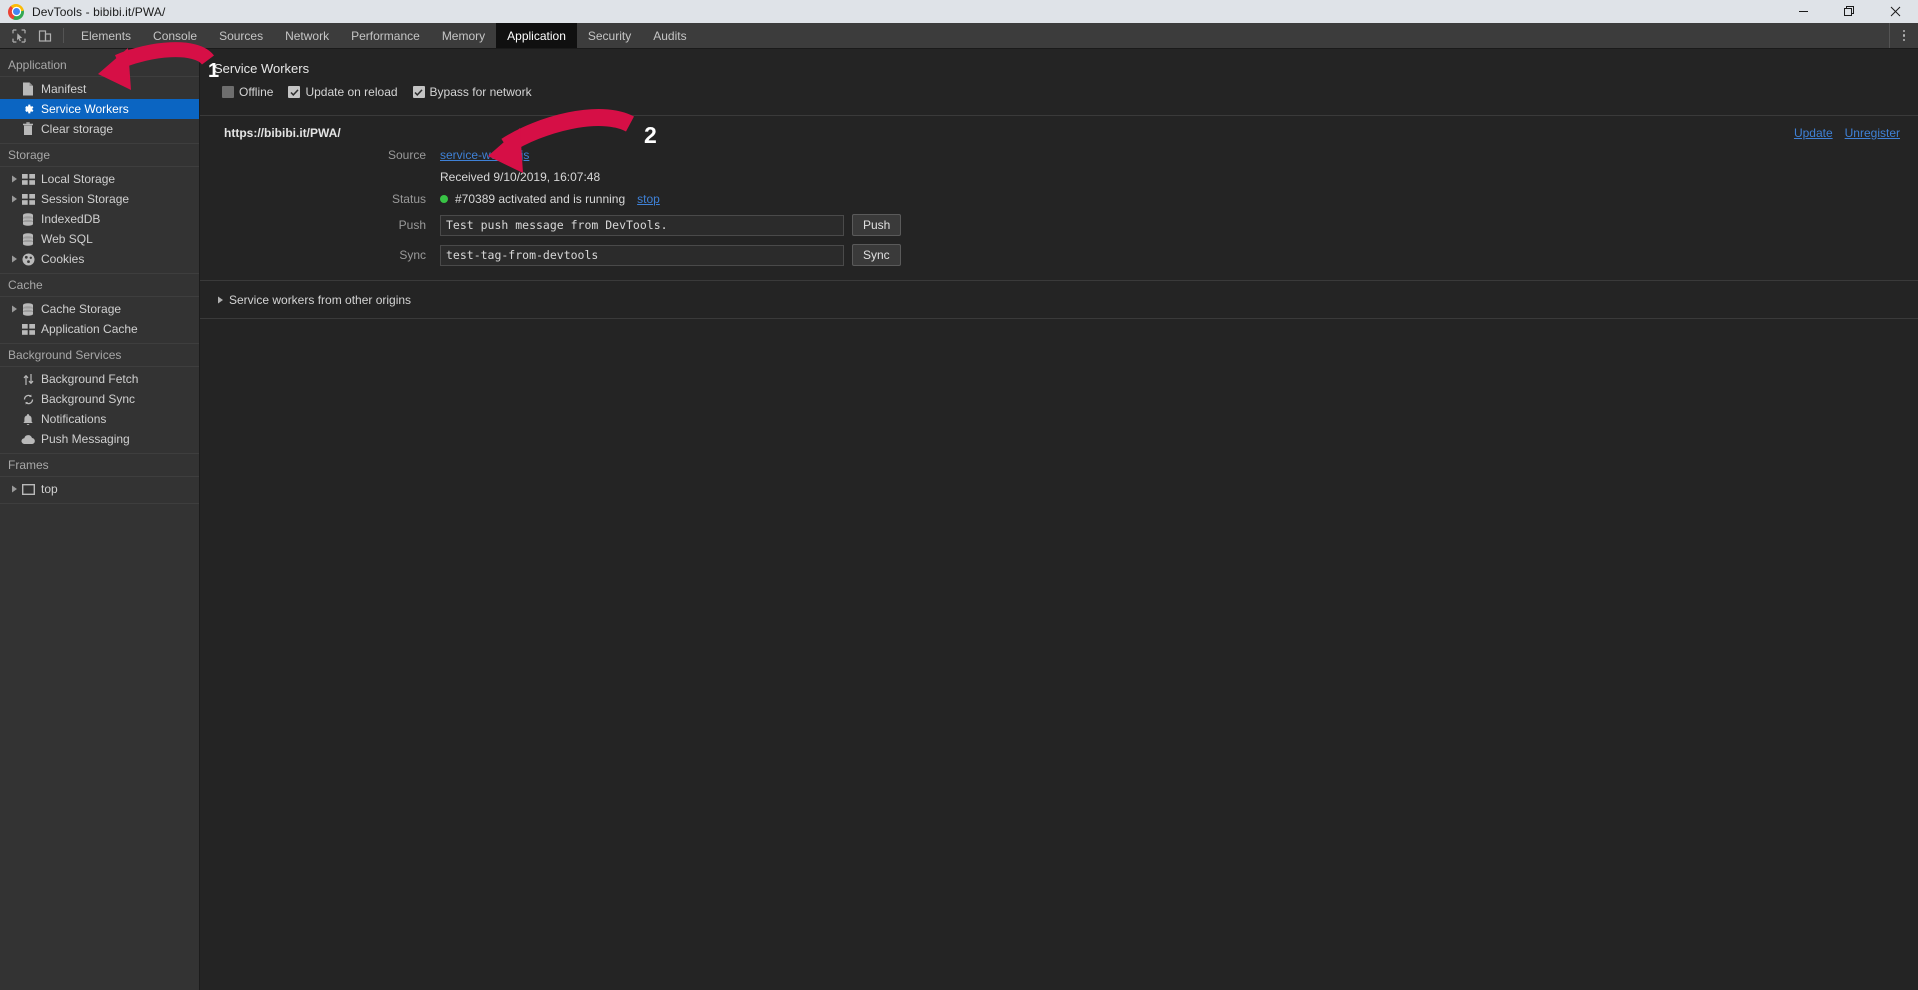  I want to click on frame-icon, so click(28, 489).